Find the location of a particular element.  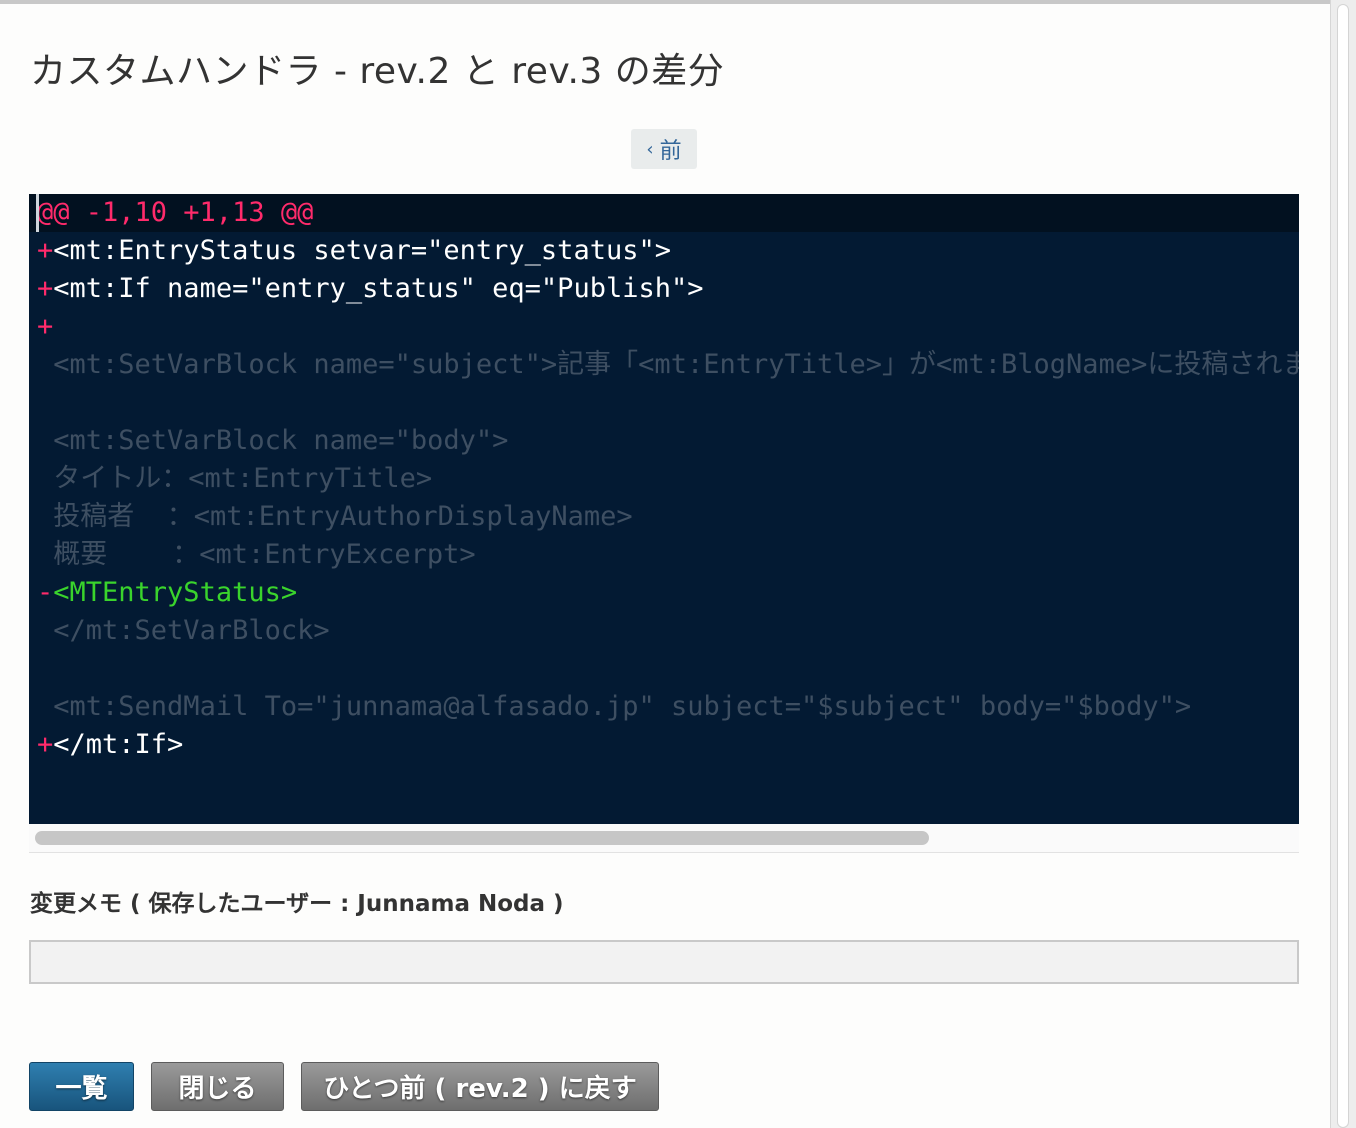

diff-line-text: タイトル：<mt:EntryTitle> is located at coordinates (243, 478).